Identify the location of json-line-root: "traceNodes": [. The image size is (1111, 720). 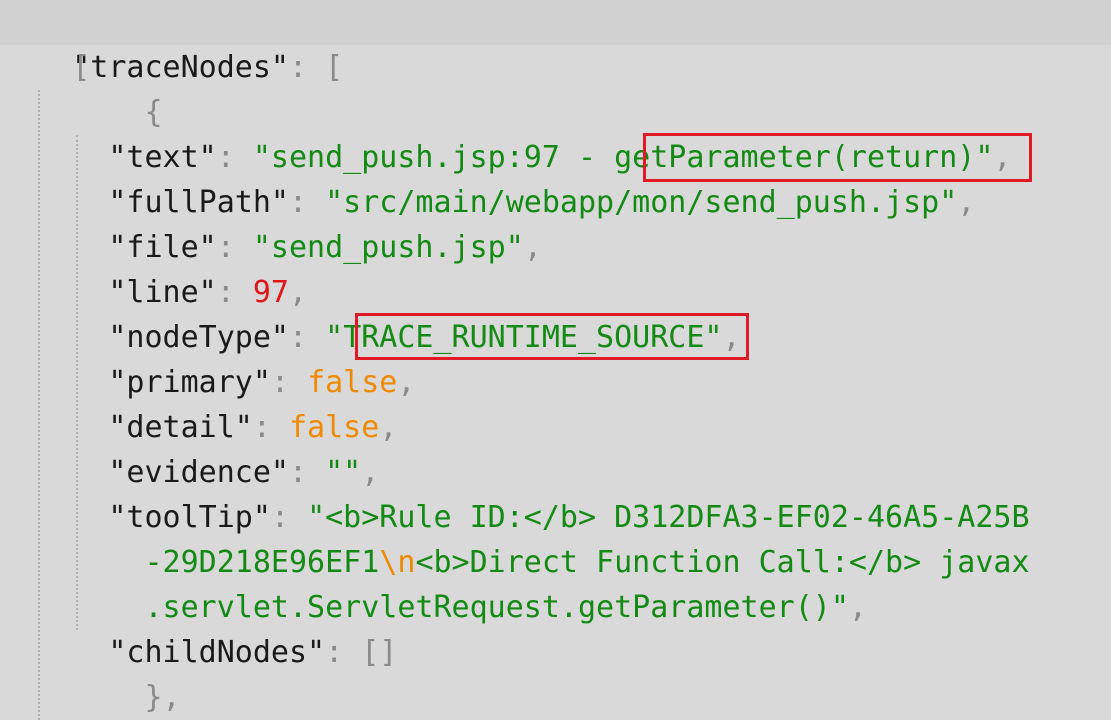
(555, 42).